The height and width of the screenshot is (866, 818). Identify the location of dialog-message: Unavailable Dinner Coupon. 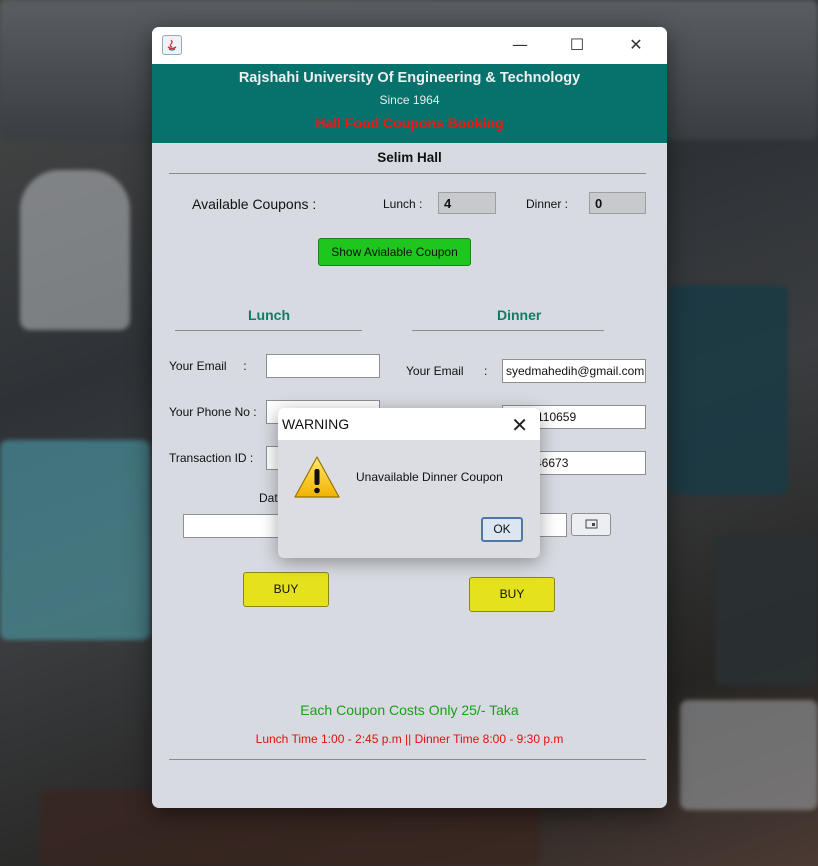
(429, 477).